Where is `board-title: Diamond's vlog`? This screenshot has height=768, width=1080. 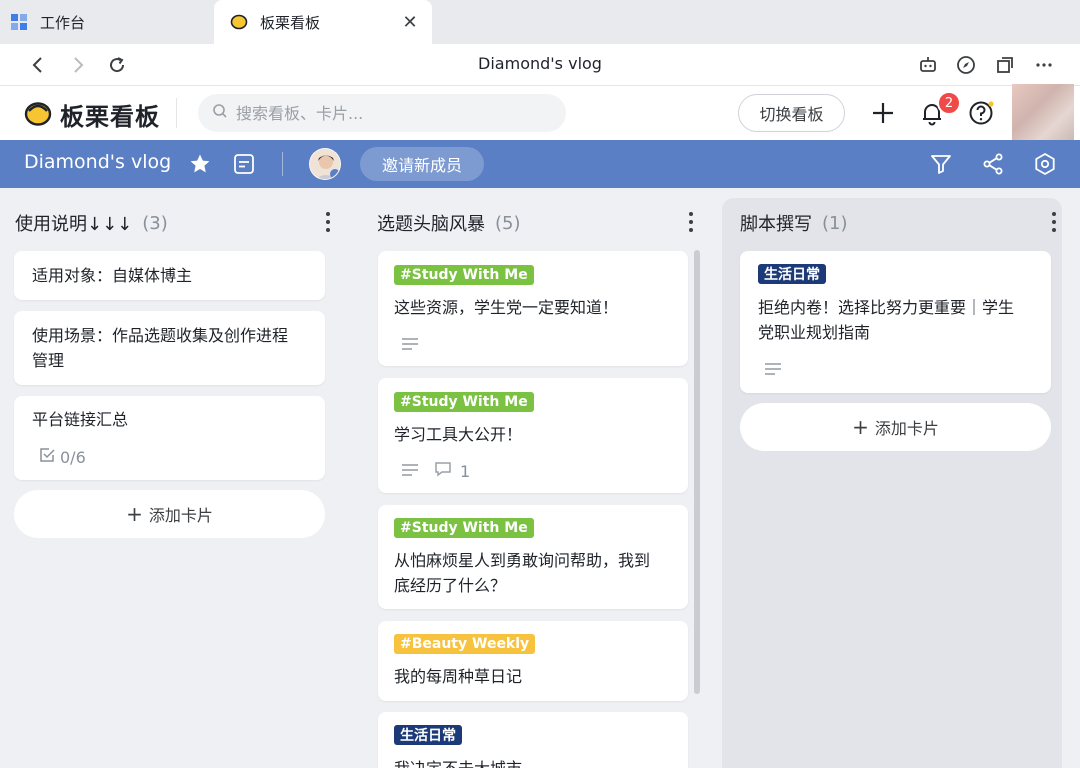 board-title: Diamond's vlog is located at coordinates (98, 162).